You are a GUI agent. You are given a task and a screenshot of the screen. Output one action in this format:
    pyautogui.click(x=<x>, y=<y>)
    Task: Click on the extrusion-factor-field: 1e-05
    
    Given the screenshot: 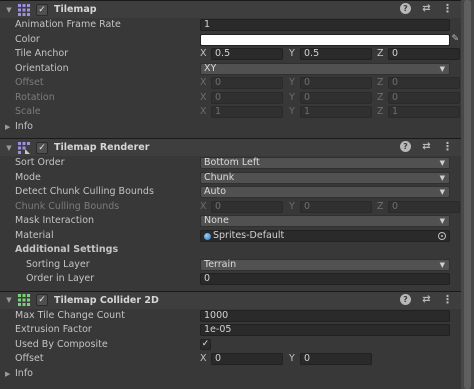 What is the action you would take?
    pyautogui.click(x=325, y=330)
    